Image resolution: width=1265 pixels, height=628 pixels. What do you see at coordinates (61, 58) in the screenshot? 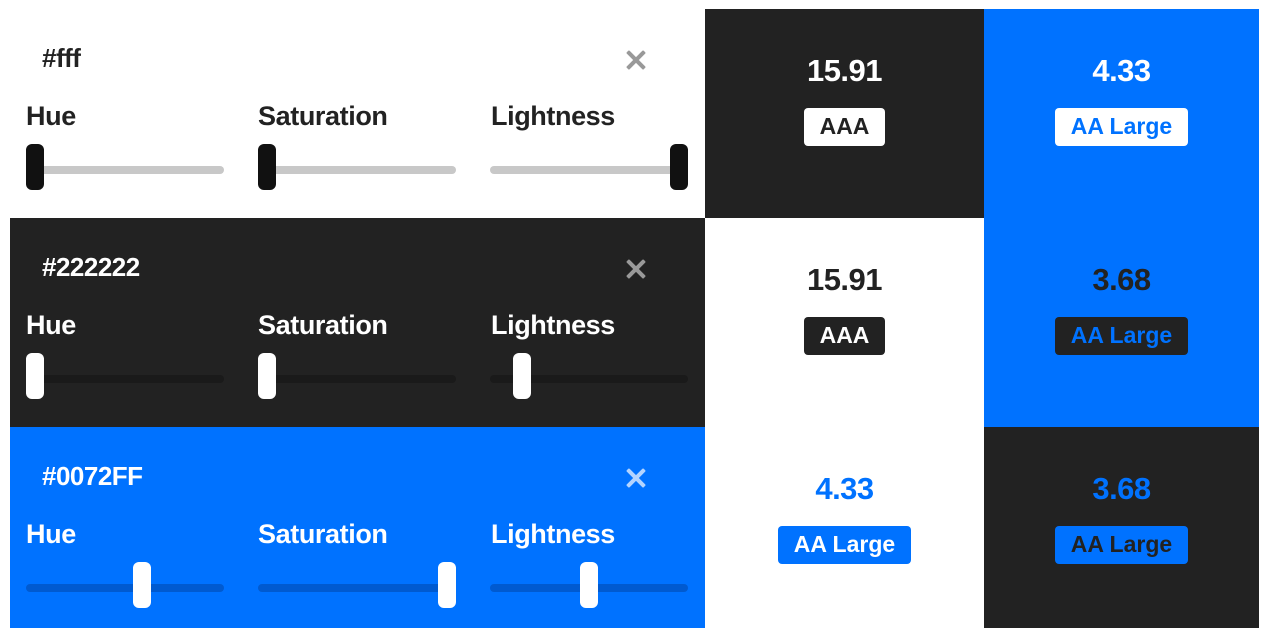
I see `color-hex-value: #fff` at bounding box center [61, 58].